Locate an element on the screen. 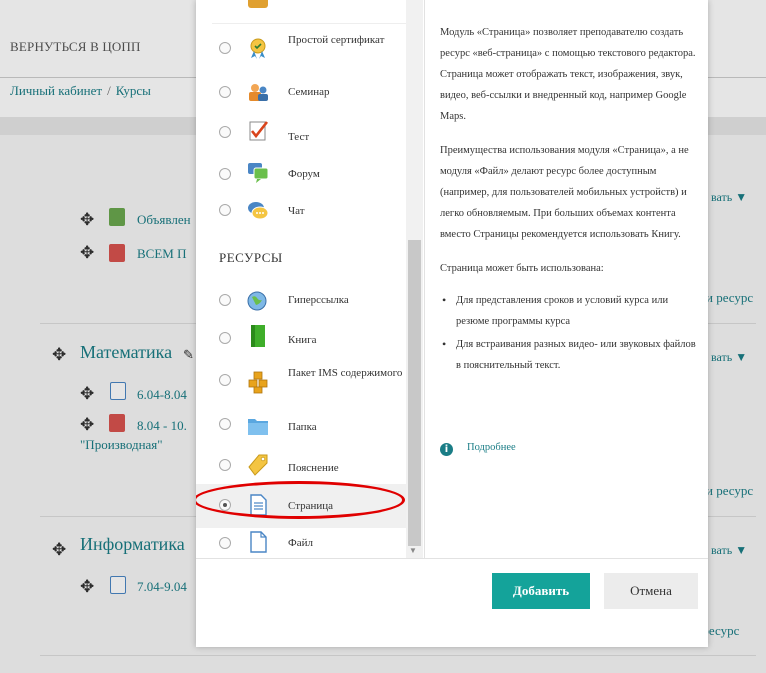 The width and height of the screenshot is (766, 673). module-label: Чат is located at coordinates (296, 211).